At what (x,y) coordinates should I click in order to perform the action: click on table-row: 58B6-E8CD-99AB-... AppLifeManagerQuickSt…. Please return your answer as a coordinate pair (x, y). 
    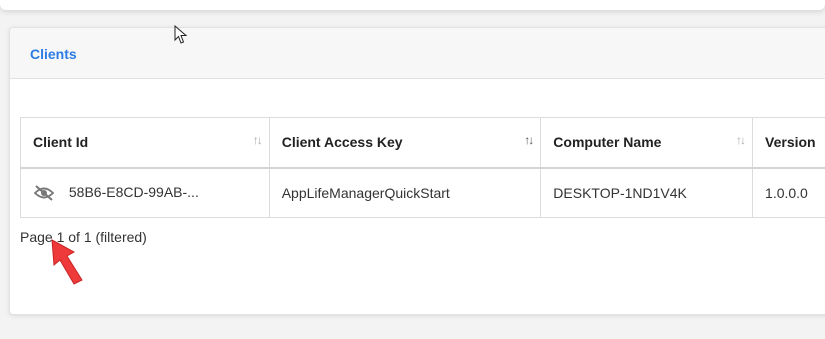
    Looking at the image, I should click on (422, 192).